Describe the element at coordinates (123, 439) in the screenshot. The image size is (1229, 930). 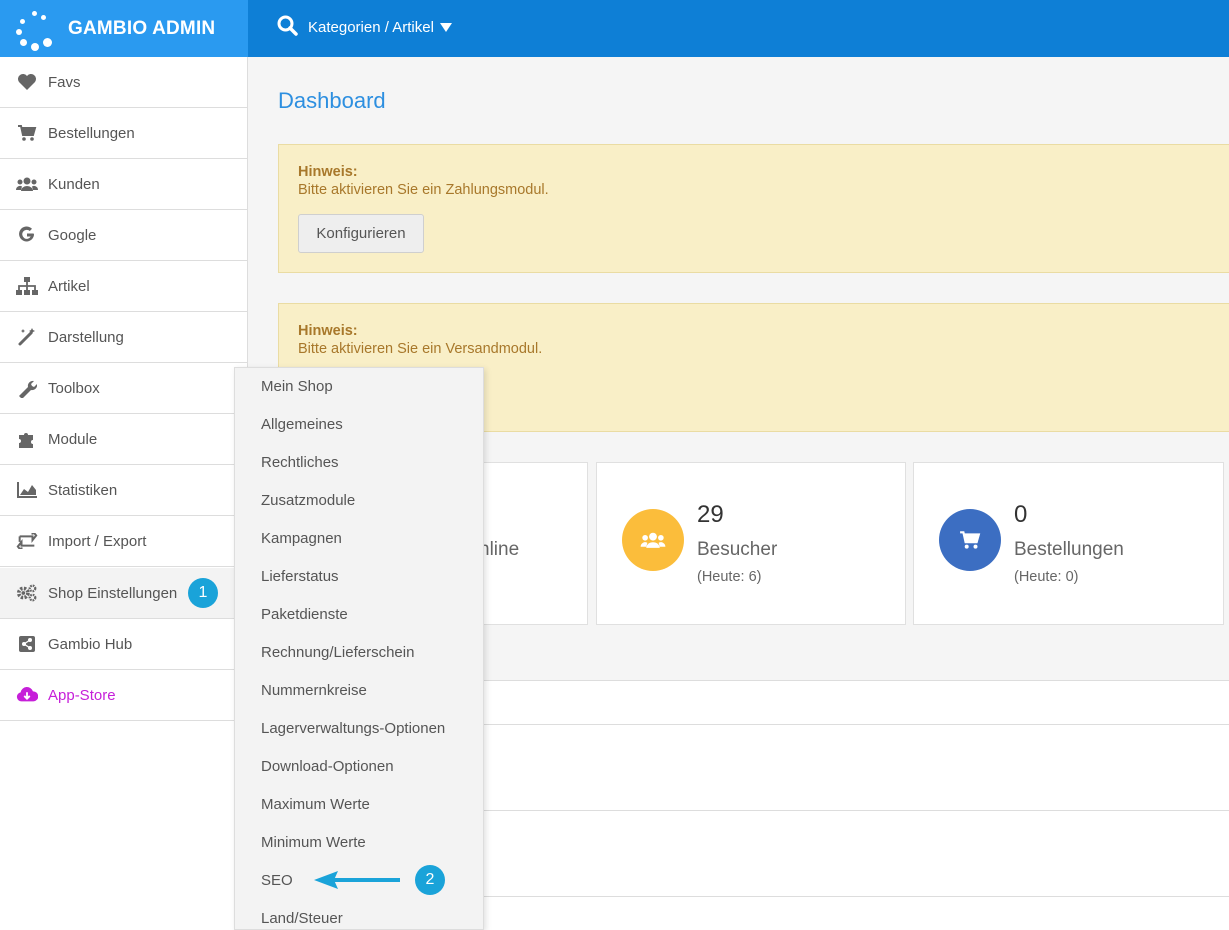
I see `sidebar-item-module: Module` at that location.